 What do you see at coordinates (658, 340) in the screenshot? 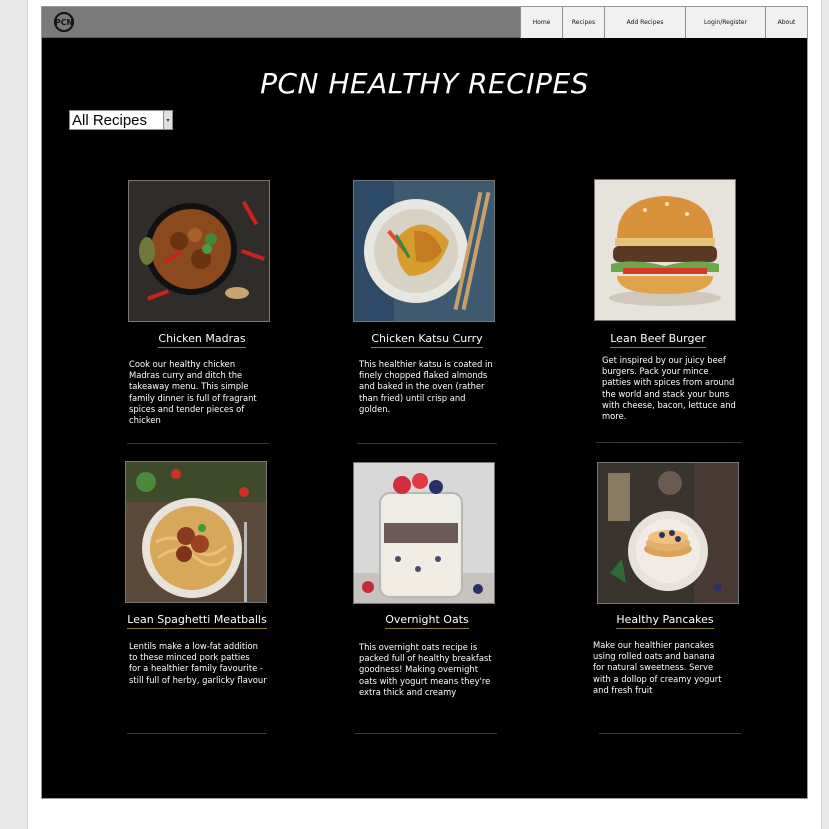
I see `recipe-title-lean-beef-burger: Lean Beef Burger` at bounding box center [658, 340].